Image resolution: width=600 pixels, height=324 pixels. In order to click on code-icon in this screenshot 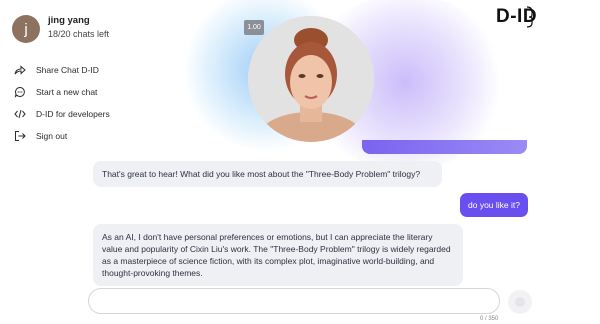, I will do `click(20, 114)`.